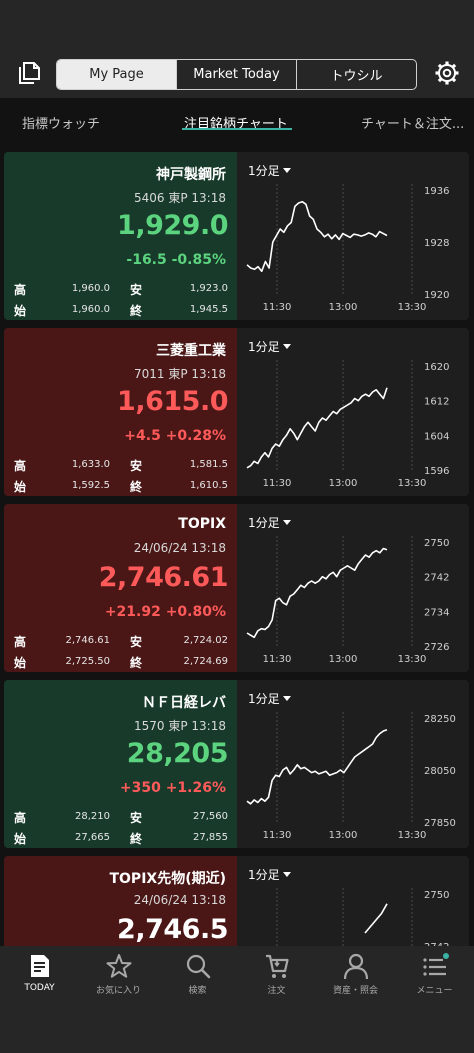 This screenshot has height=1053, width=474. What do you see at coordinates (121, 817) in the screenshot?
I see `high-low-row: 高 28,210 安 27,560` at bounding box center [121, 817].